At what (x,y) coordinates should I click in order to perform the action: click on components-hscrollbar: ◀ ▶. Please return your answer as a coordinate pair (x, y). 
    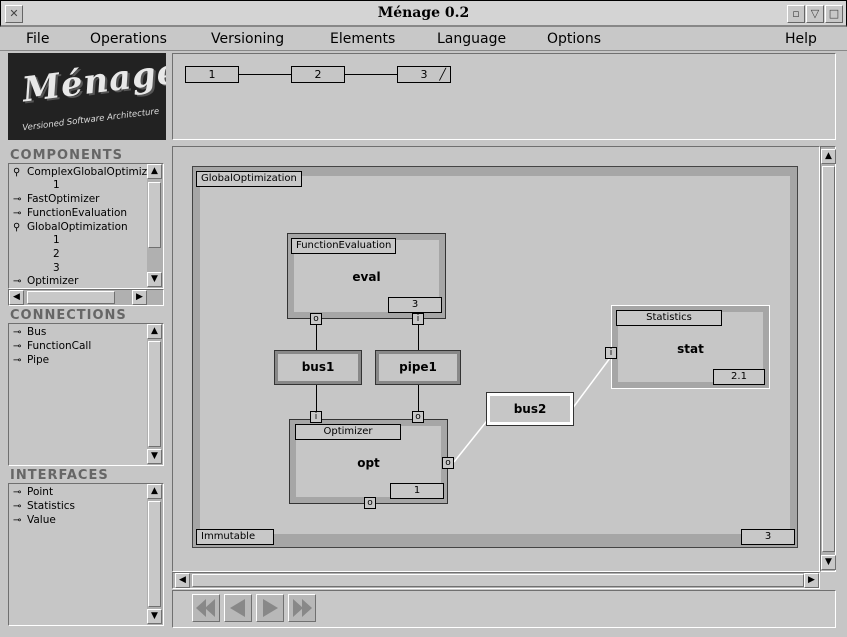
    Looking at the image, I should click on (86, 297).